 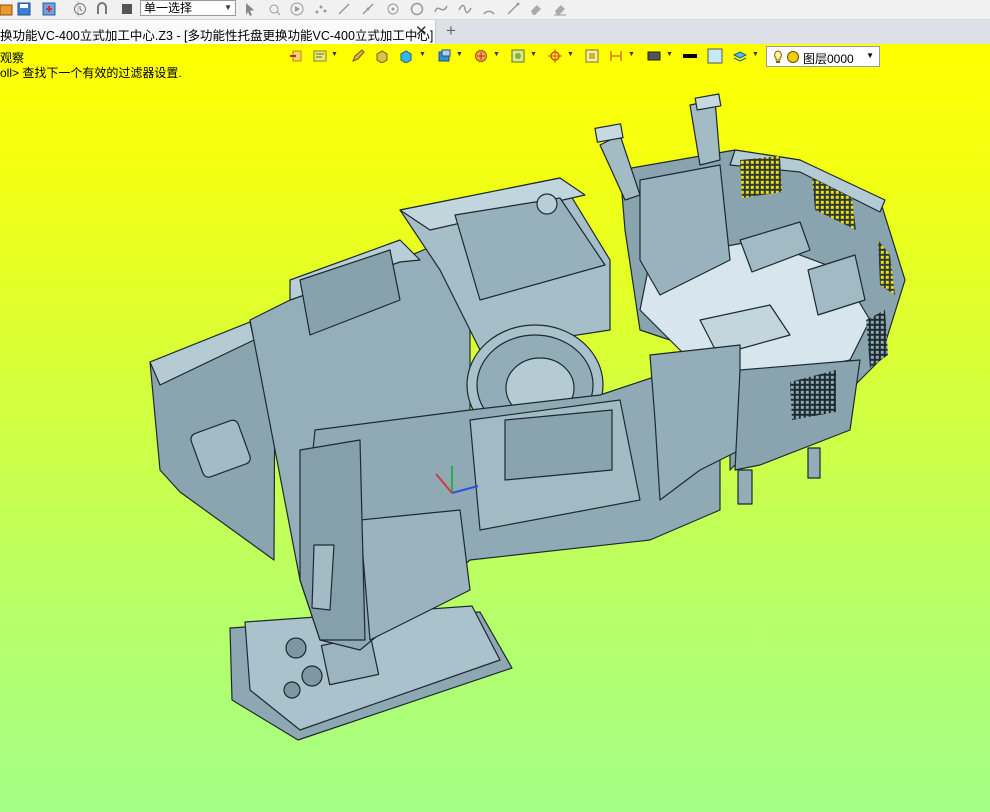 What do you see at coordinates (393, 9) in the screenshot?
I see `snap-point-icon` at bounding box center [393, 9].